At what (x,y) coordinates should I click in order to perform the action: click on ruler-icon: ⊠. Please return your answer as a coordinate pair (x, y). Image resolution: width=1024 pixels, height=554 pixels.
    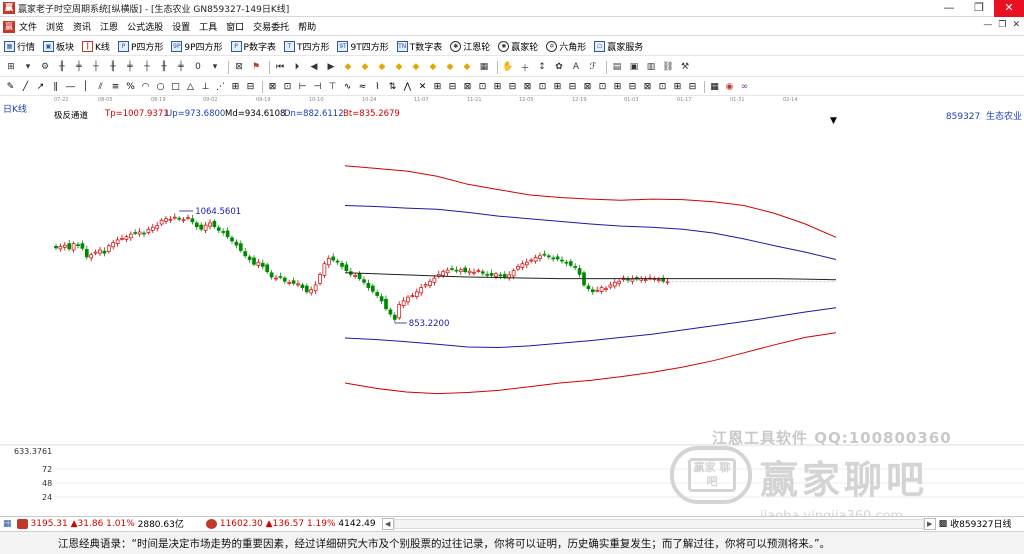
    Looking at the image, I should click on (272, 87).